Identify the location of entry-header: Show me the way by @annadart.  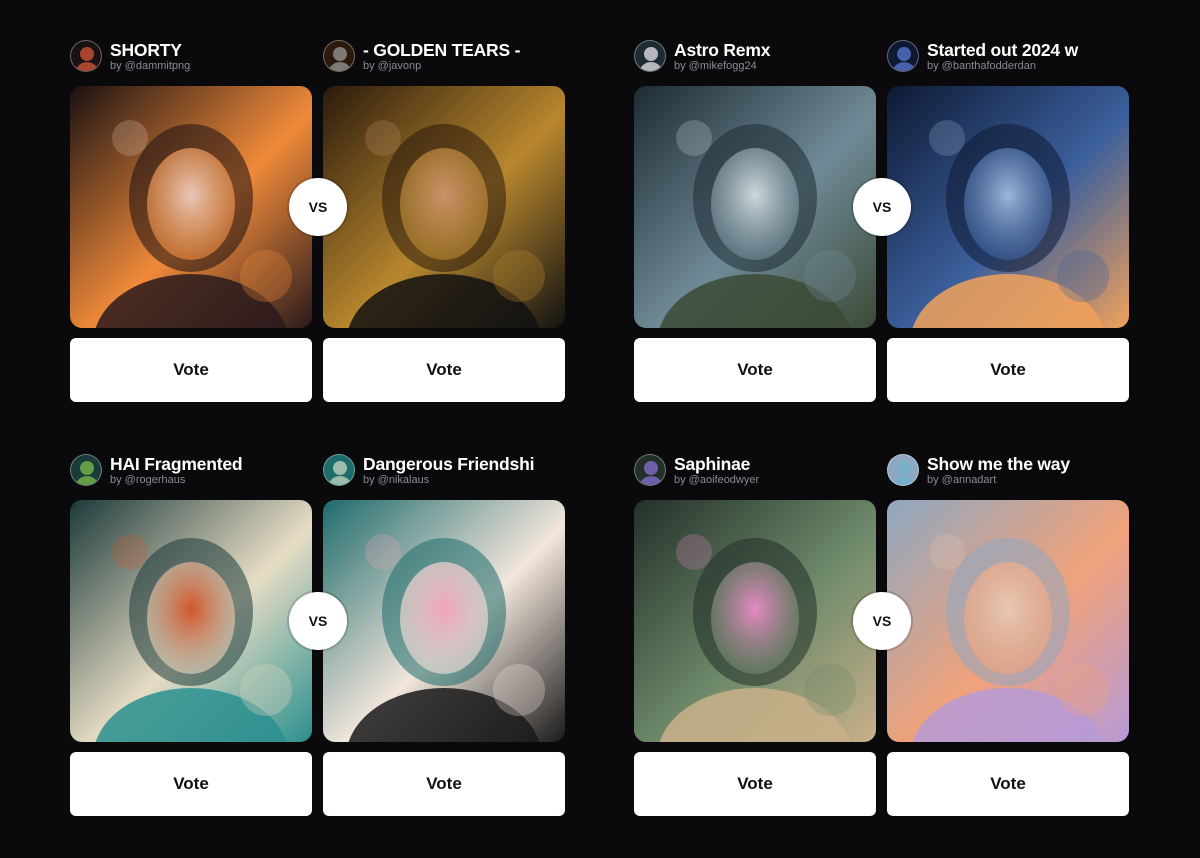
(1008, 472).